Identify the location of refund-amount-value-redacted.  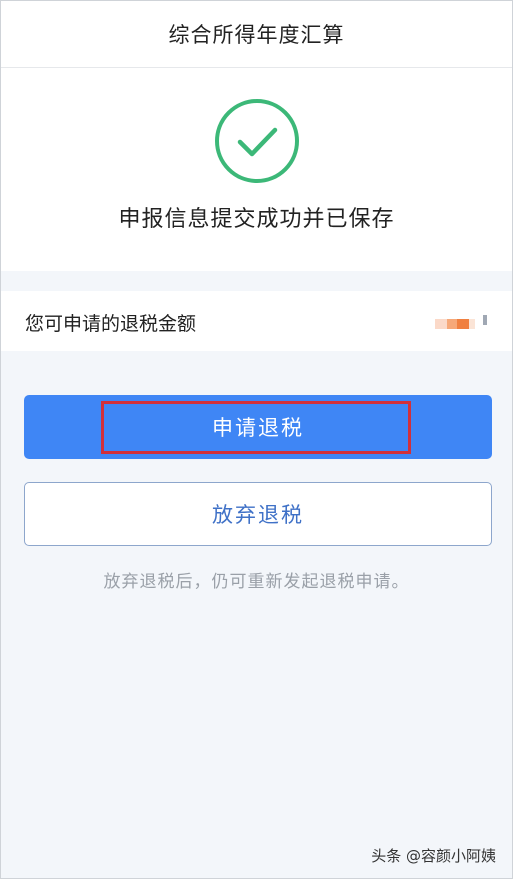
(462, 322).